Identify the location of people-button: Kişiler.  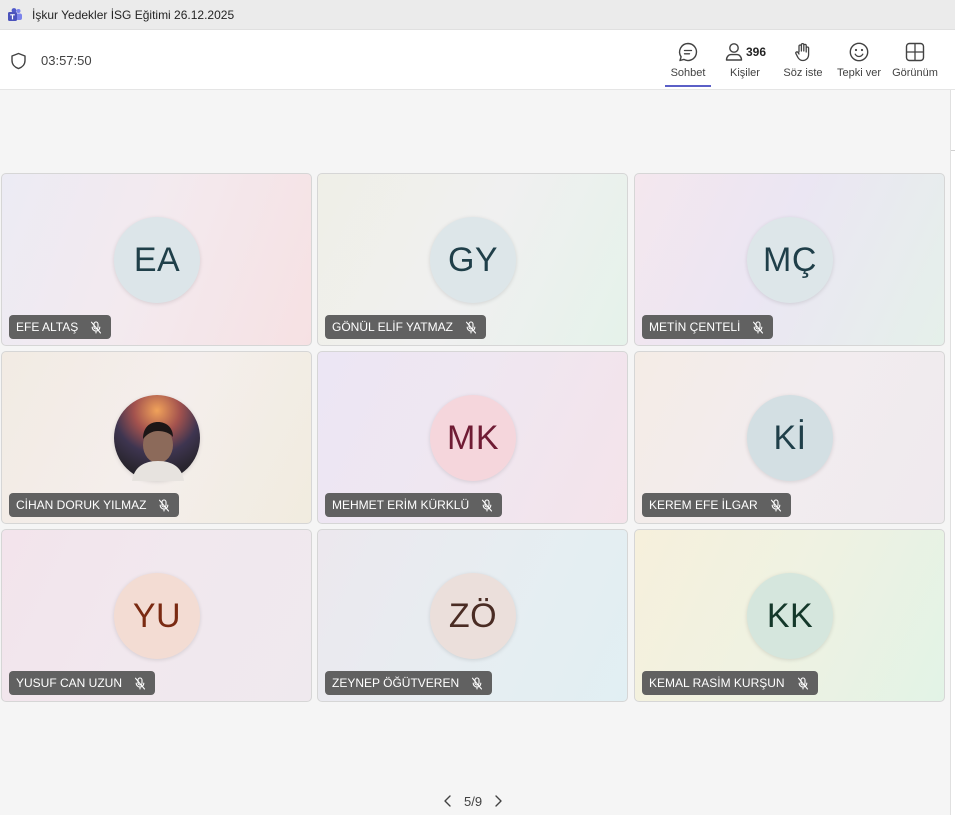
(745, 61).